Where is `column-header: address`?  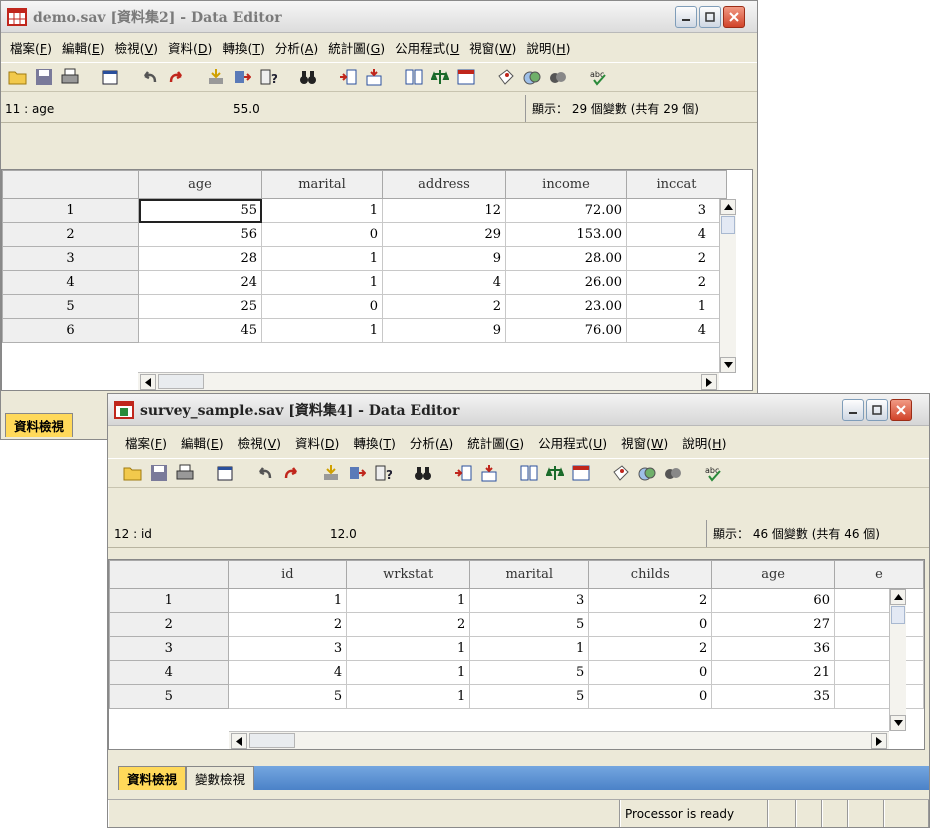 column-header: address is located at coordinates (444, 184).